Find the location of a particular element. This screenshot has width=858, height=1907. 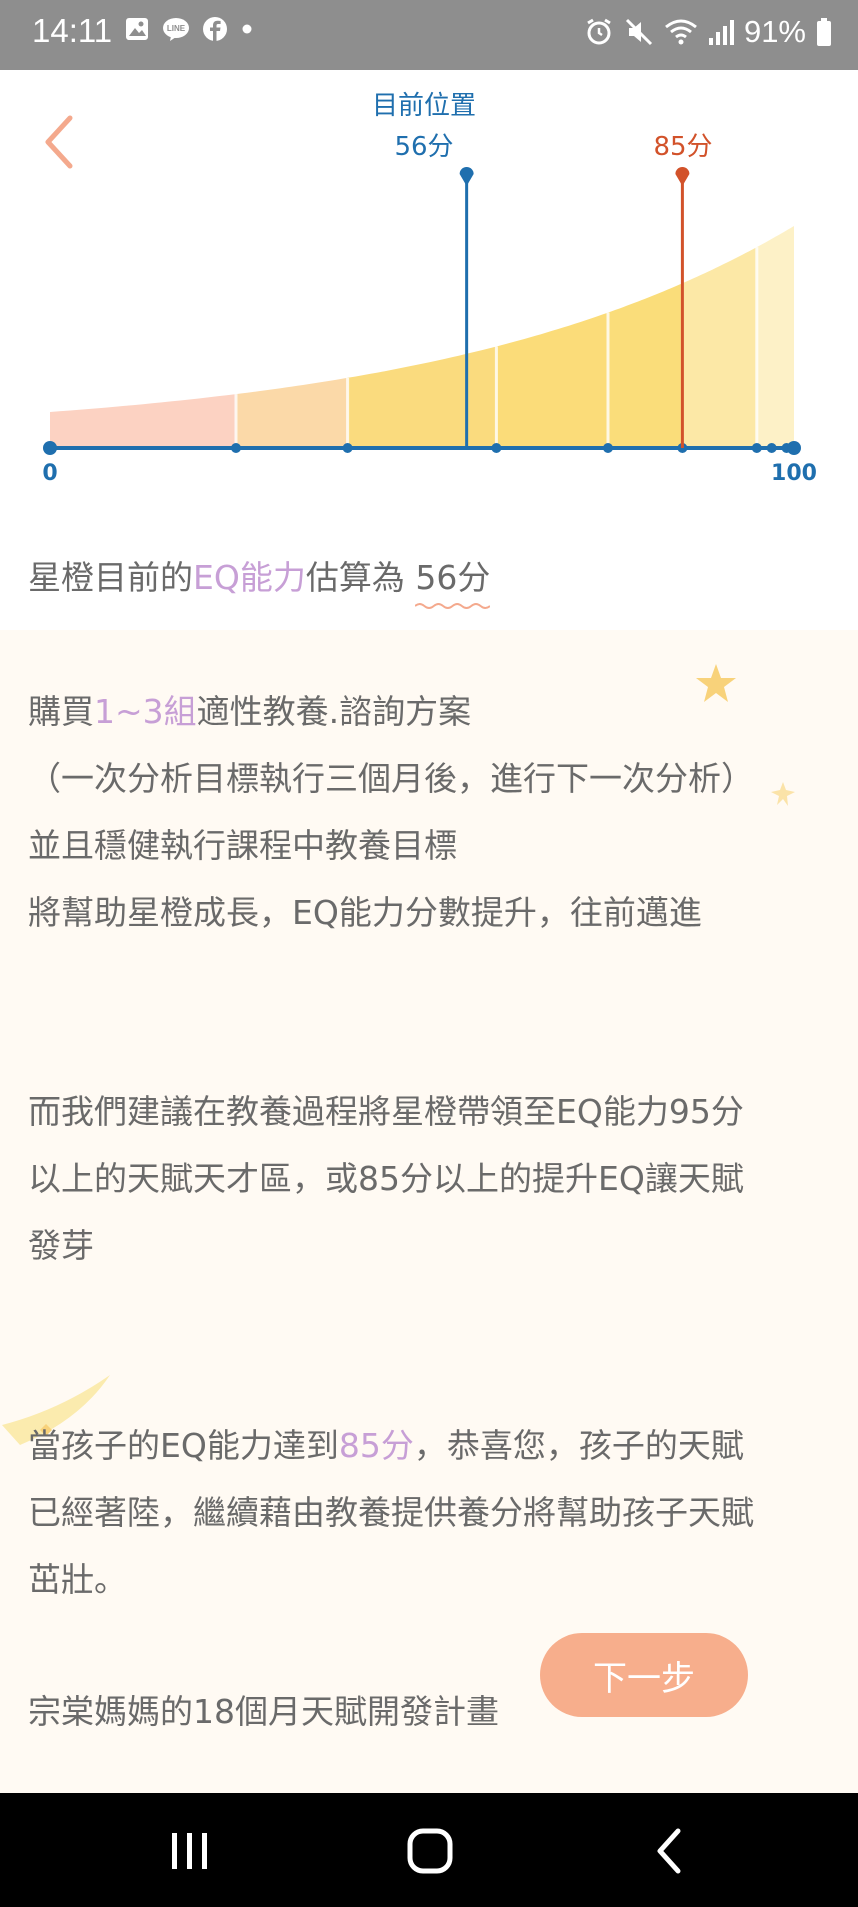

system-icons: 91% is located at coordinates (708, 32).